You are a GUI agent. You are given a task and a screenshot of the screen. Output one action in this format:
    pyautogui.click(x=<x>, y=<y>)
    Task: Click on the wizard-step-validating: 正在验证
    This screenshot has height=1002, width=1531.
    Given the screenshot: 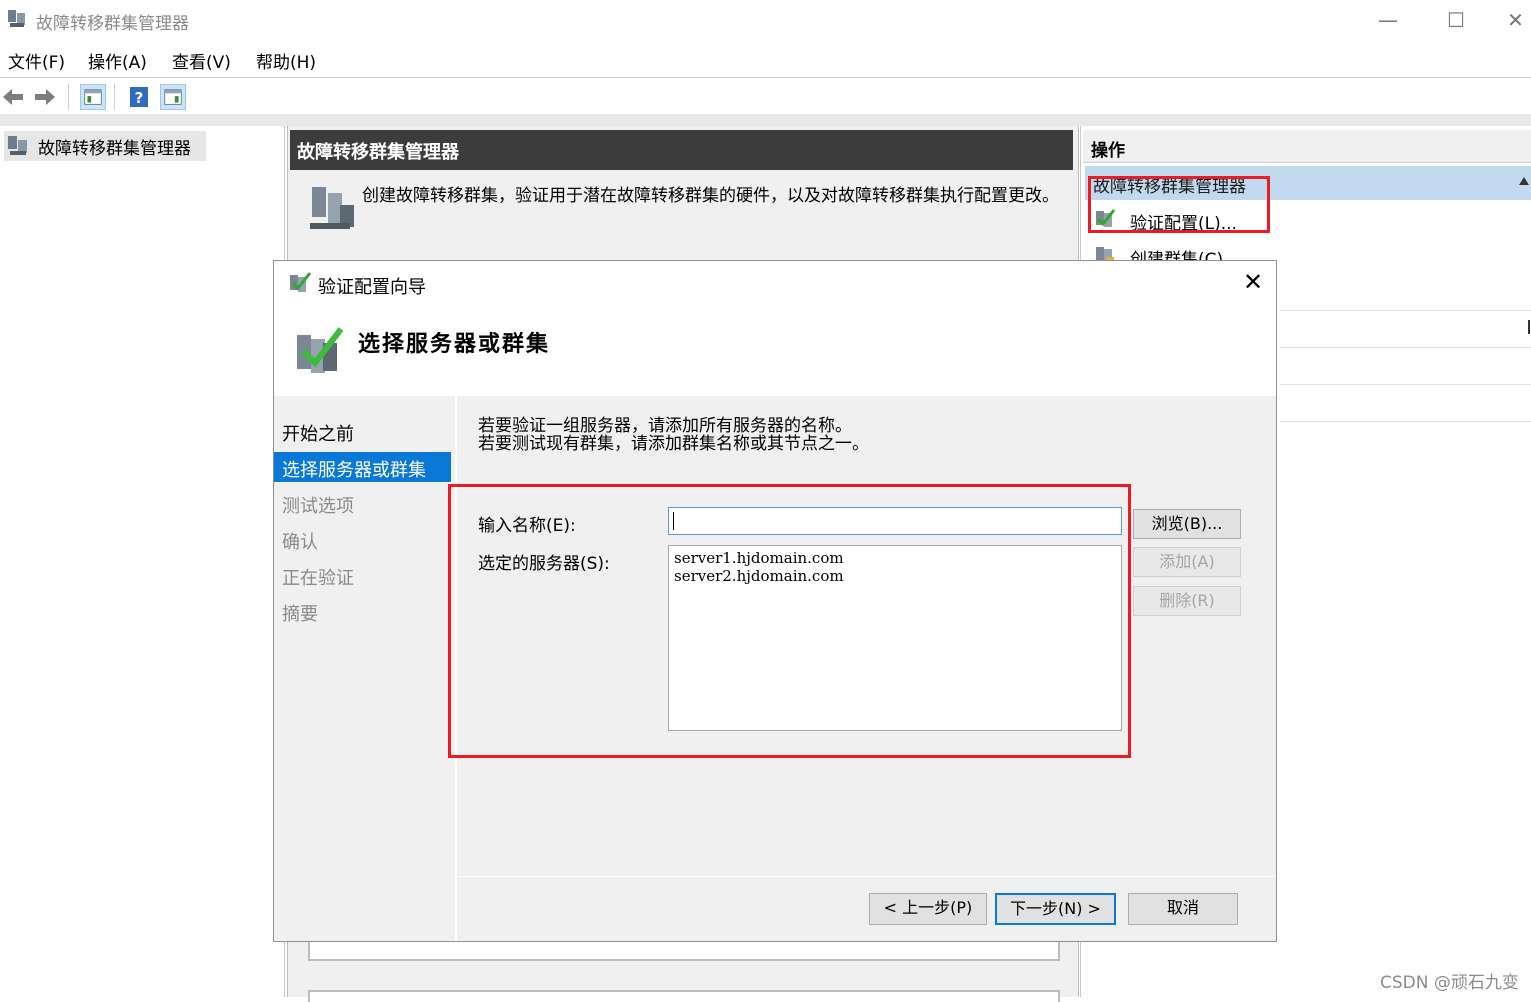 What is the action you would take?
    pyautogui.click(x=318, y=578)
    